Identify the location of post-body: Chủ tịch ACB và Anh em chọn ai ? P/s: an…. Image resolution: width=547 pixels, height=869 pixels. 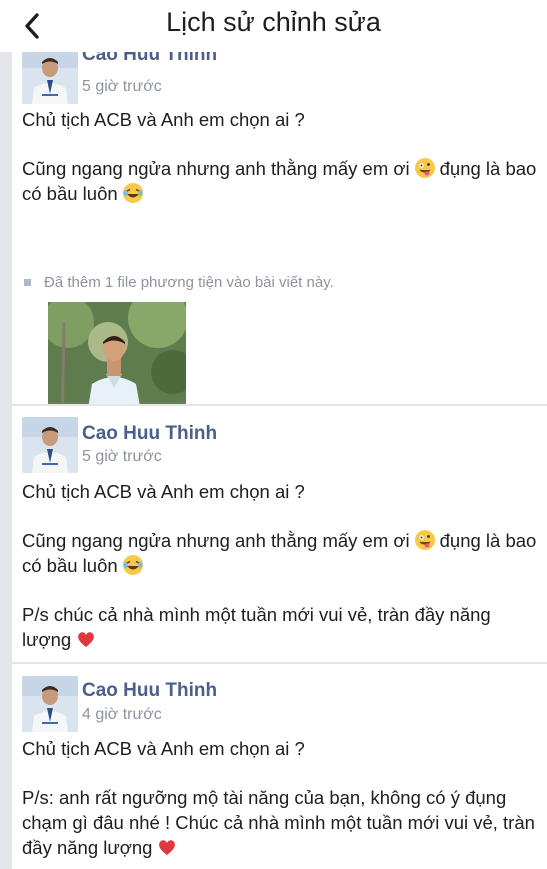
(282, 798).